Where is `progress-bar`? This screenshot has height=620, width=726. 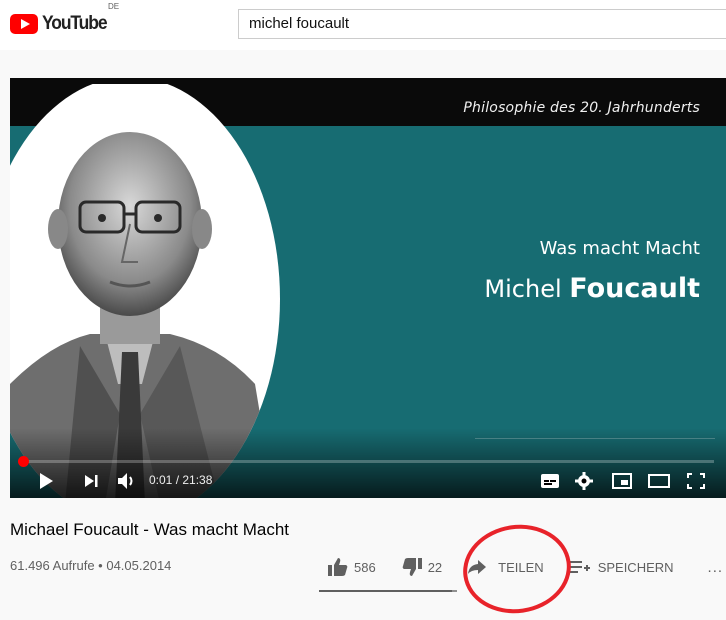
progress-bar is located at coordinates (365, 461).